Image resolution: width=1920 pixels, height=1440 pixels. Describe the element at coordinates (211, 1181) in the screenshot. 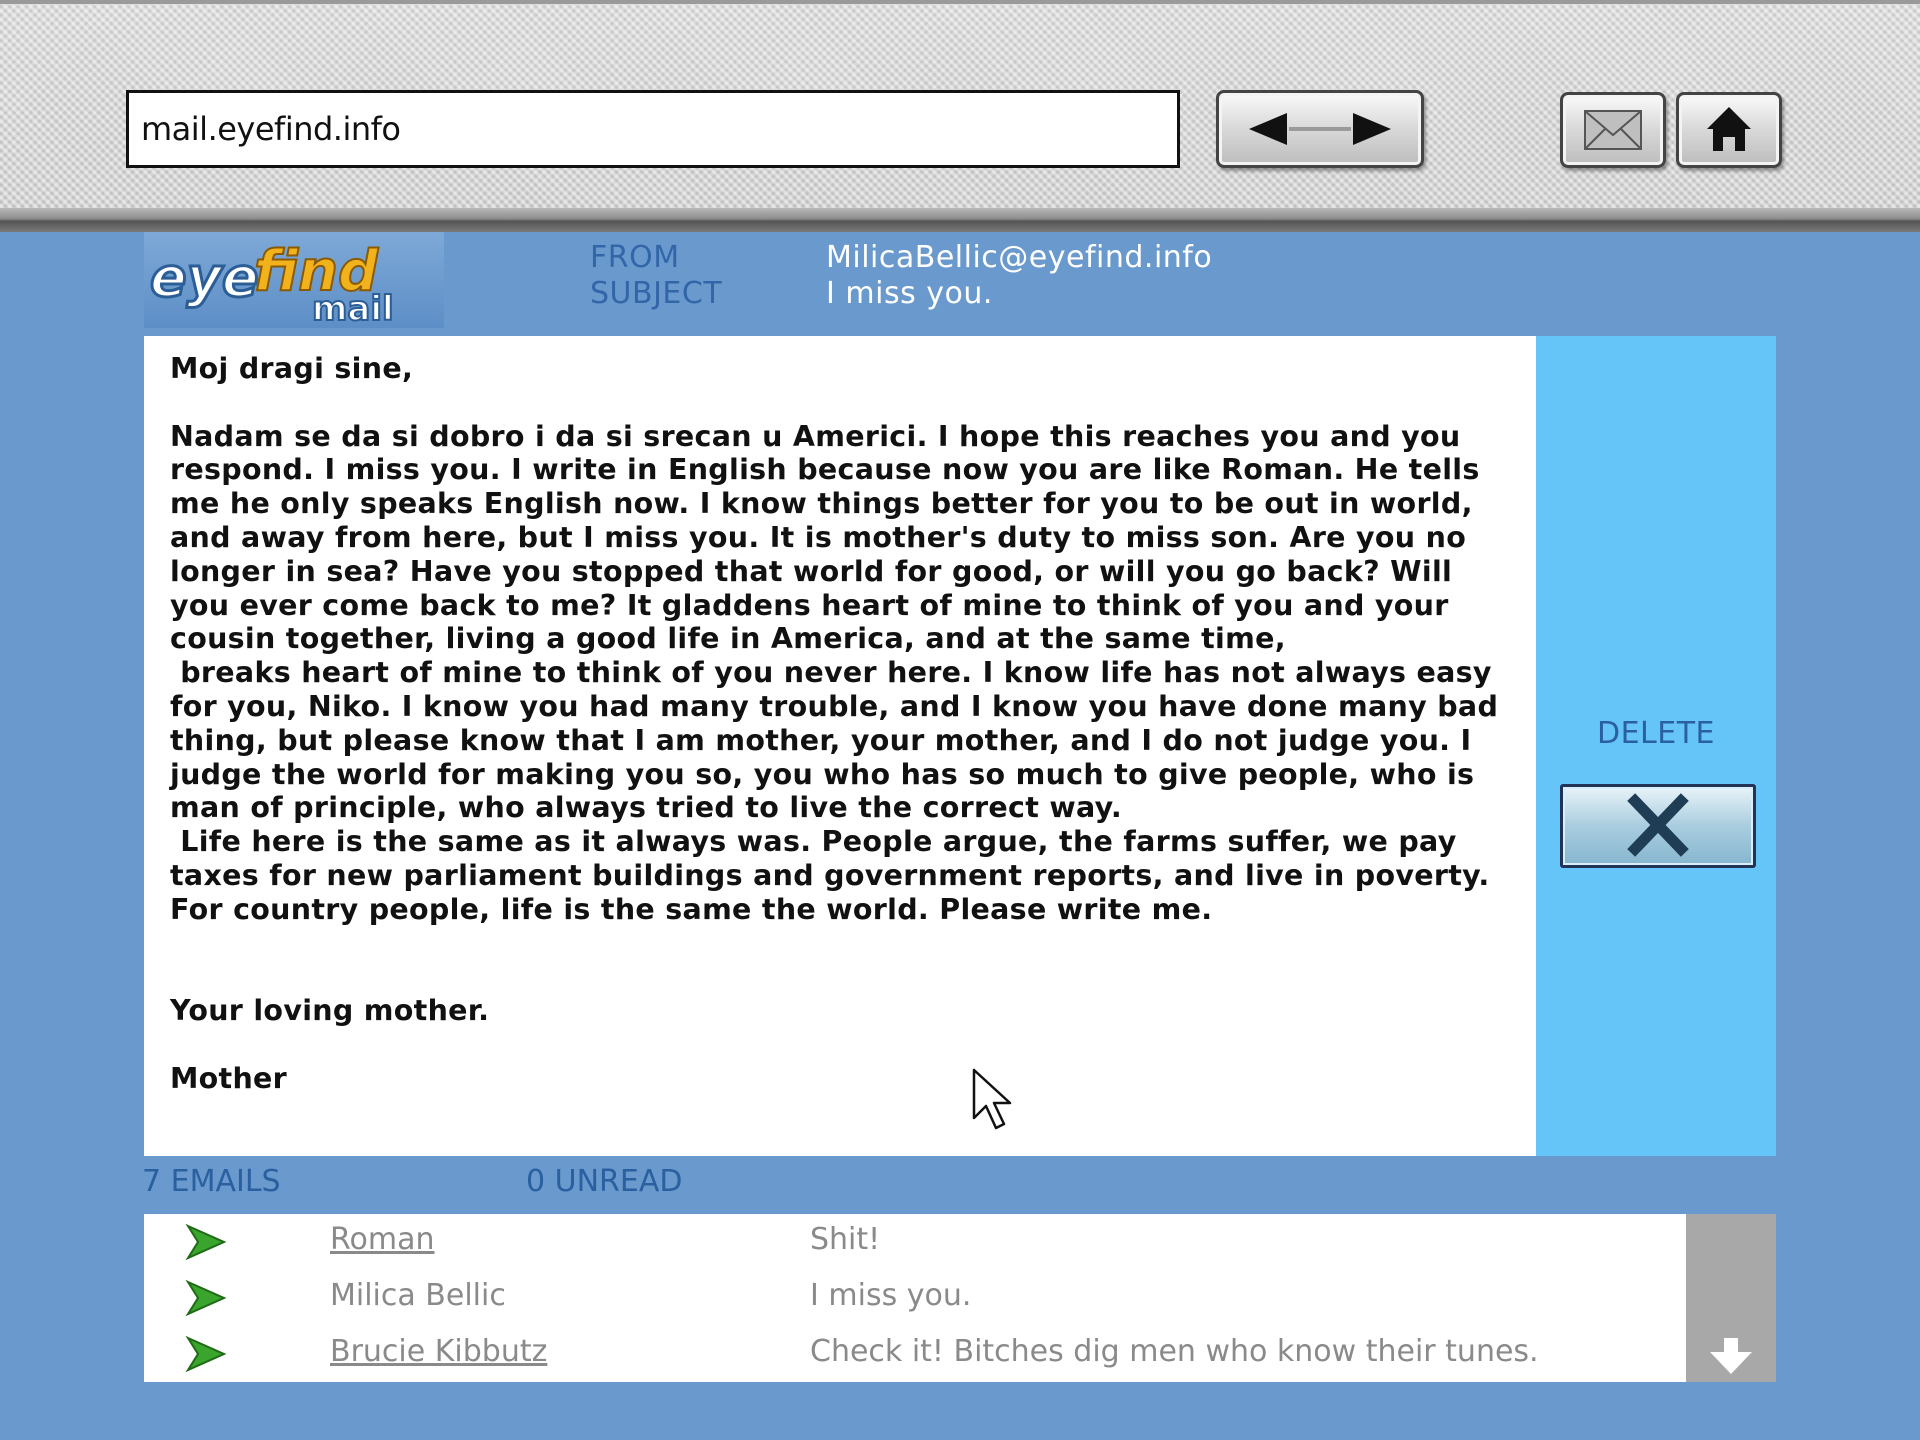

I see `email-count: 7 EMAILS` at that location.